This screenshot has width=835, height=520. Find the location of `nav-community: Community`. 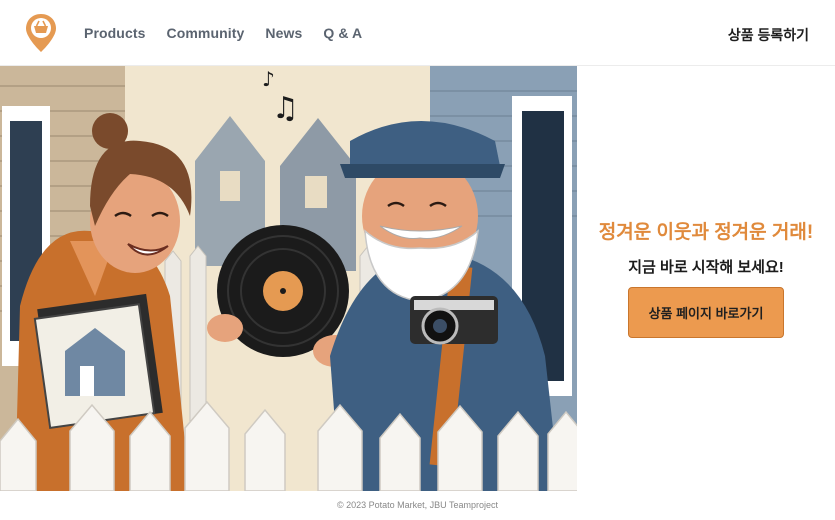

nav-community: Community is located at coordinates (205, 33).